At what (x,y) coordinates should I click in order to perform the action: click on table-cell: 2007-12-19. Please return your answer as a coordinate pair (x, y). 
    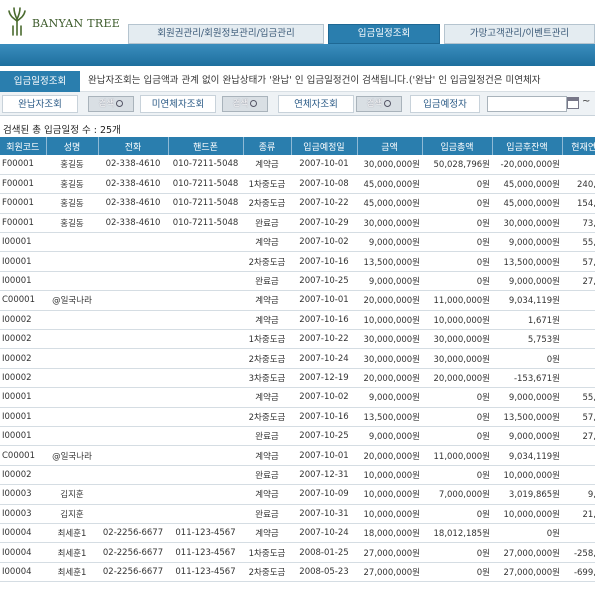
    Looking at the image, I should click on (324, 378).